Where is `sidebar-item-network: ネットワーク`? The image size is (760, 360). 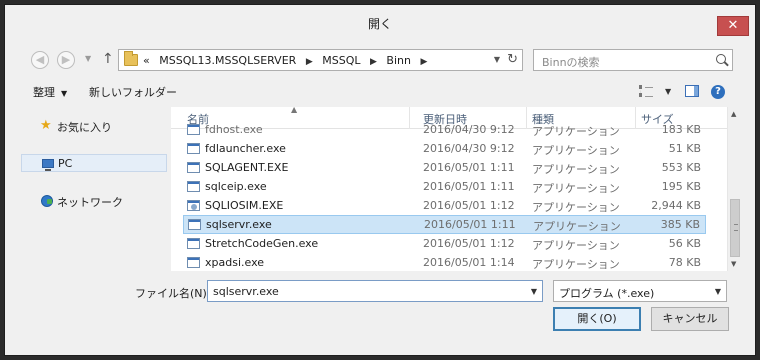 sidebar-item-network: ネットワーク is located at coordinates (94, 201).